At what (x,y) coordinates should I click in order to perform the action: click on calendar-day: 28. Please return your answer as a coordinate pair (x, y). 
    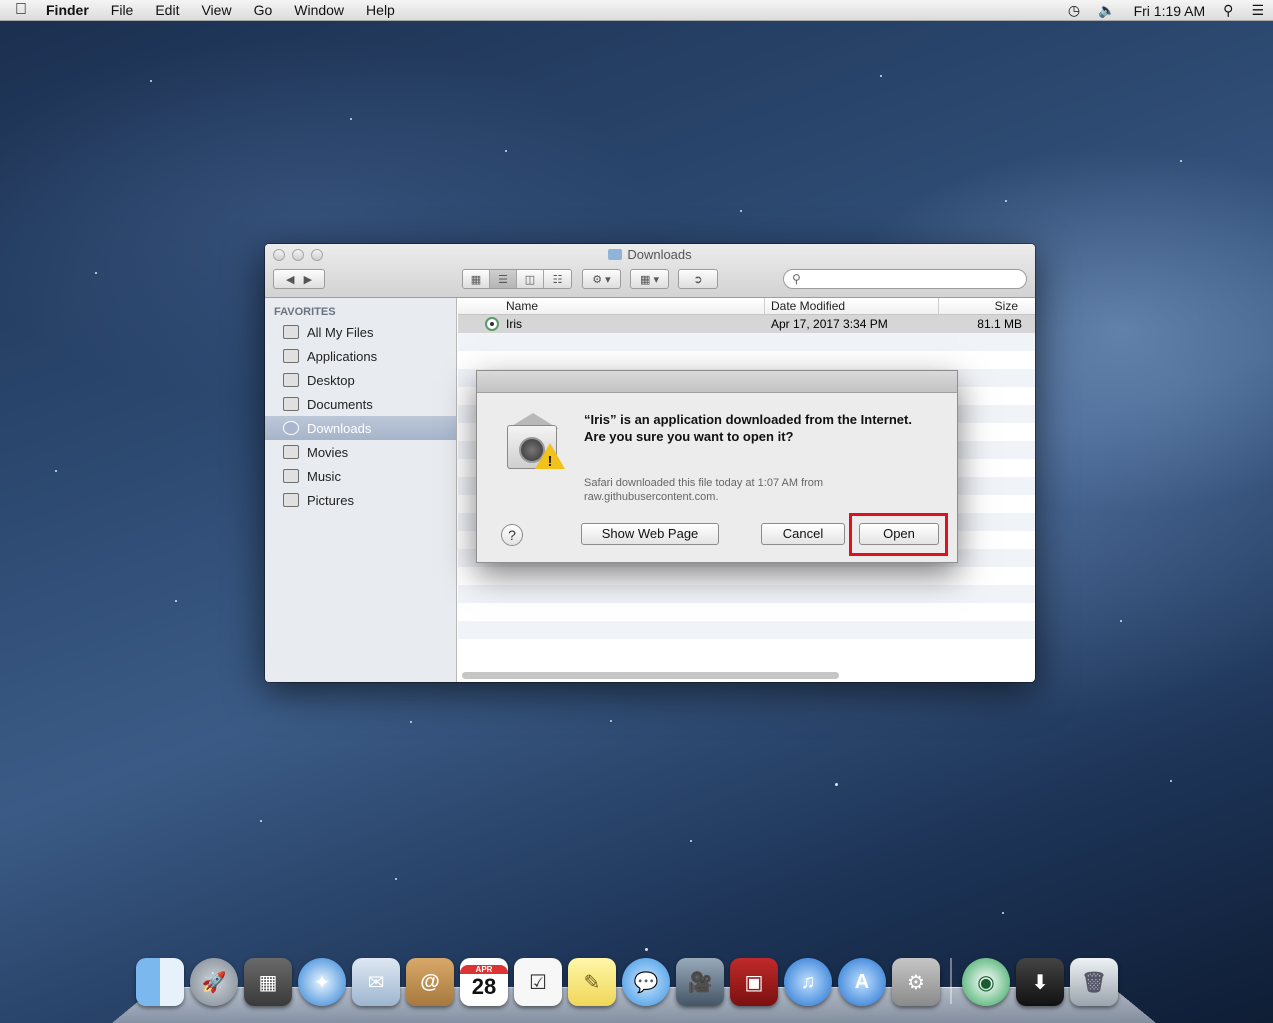
    Looking at the image, I should click on (484, 986).